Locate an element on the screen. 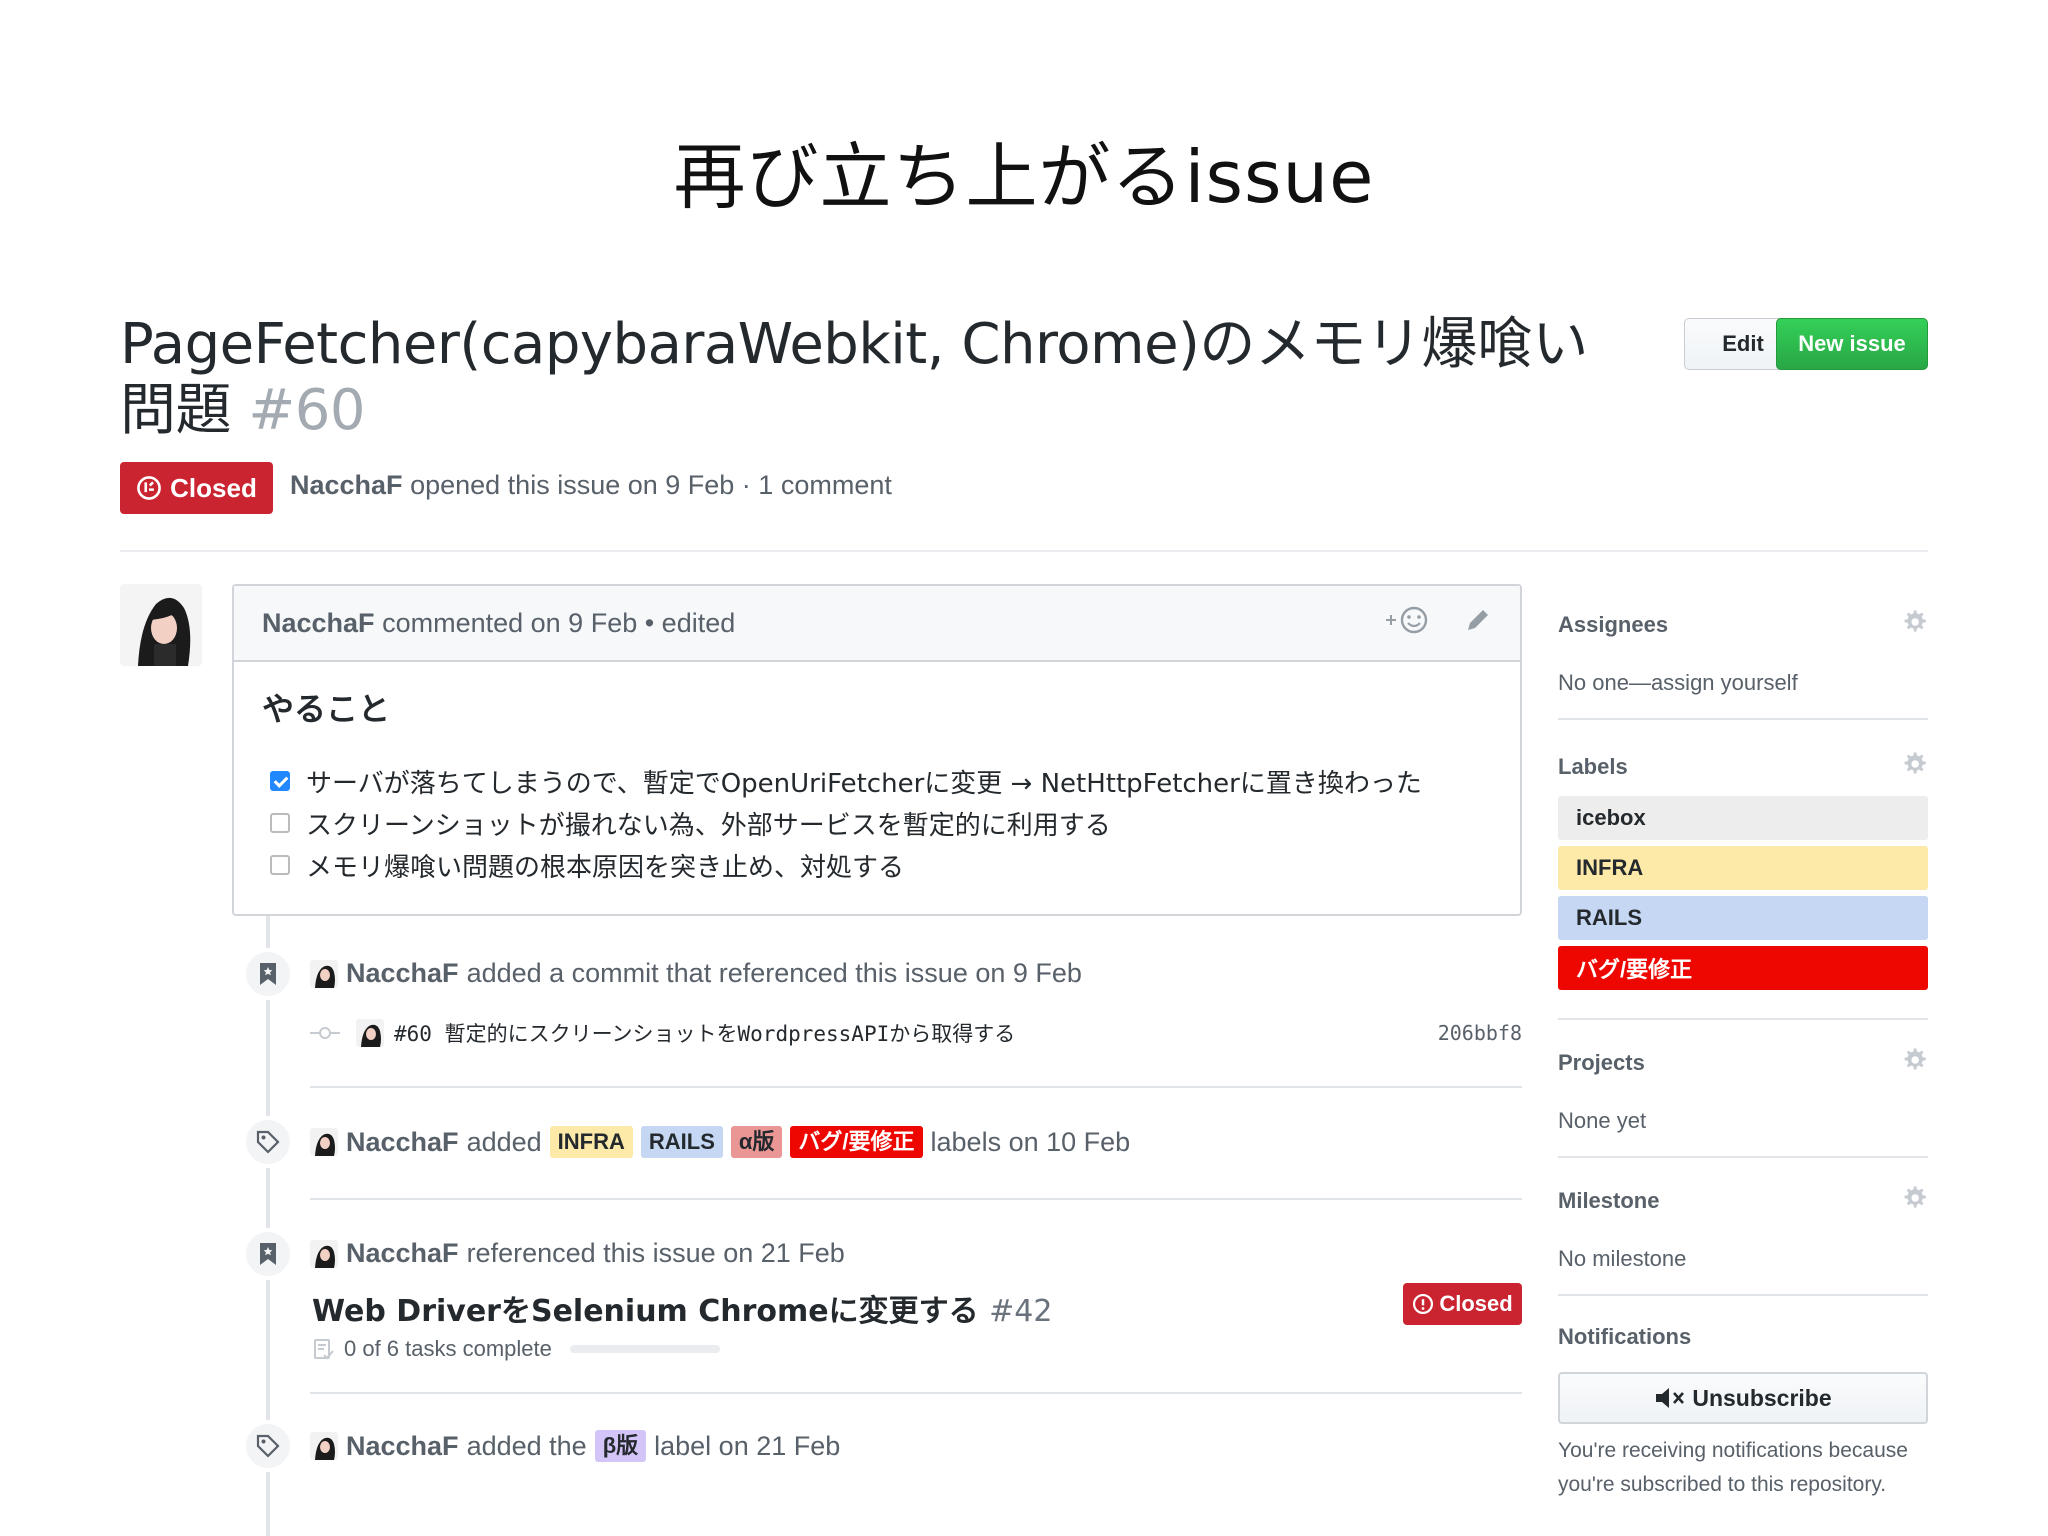 Image resolution: width=2048 pixels, height=1536 pixels. reference-event: NacchaF referenced this issue on 21 Feb is located at coordinates (577, 1253).